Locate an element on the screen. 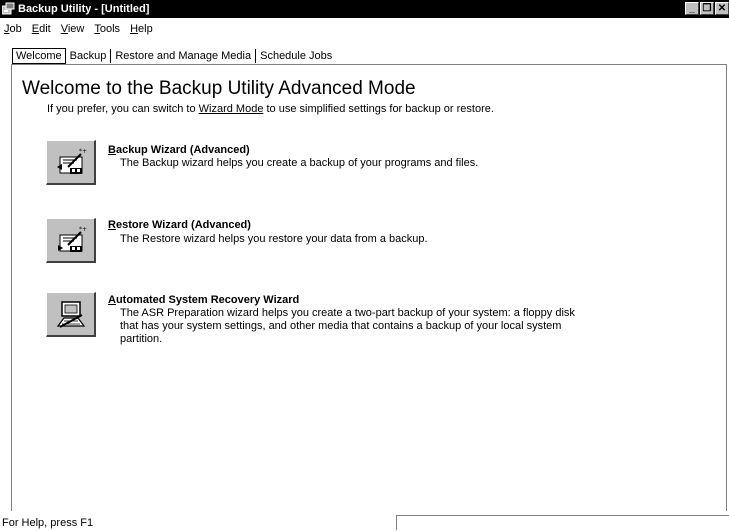 The image size is (729, 531). asr-wizard-icon is located at coordinates (70, 314).